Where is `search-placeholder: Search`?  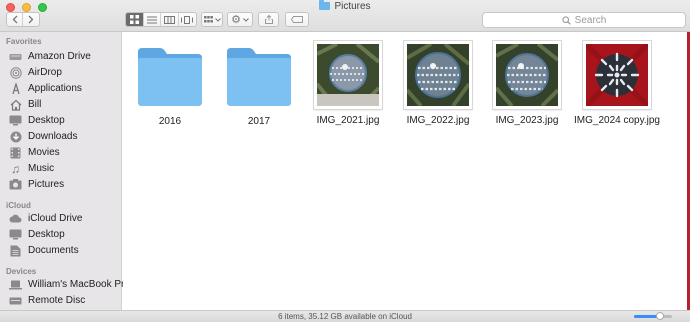 search-placeholder: Search is located at coordinates (590, 20).